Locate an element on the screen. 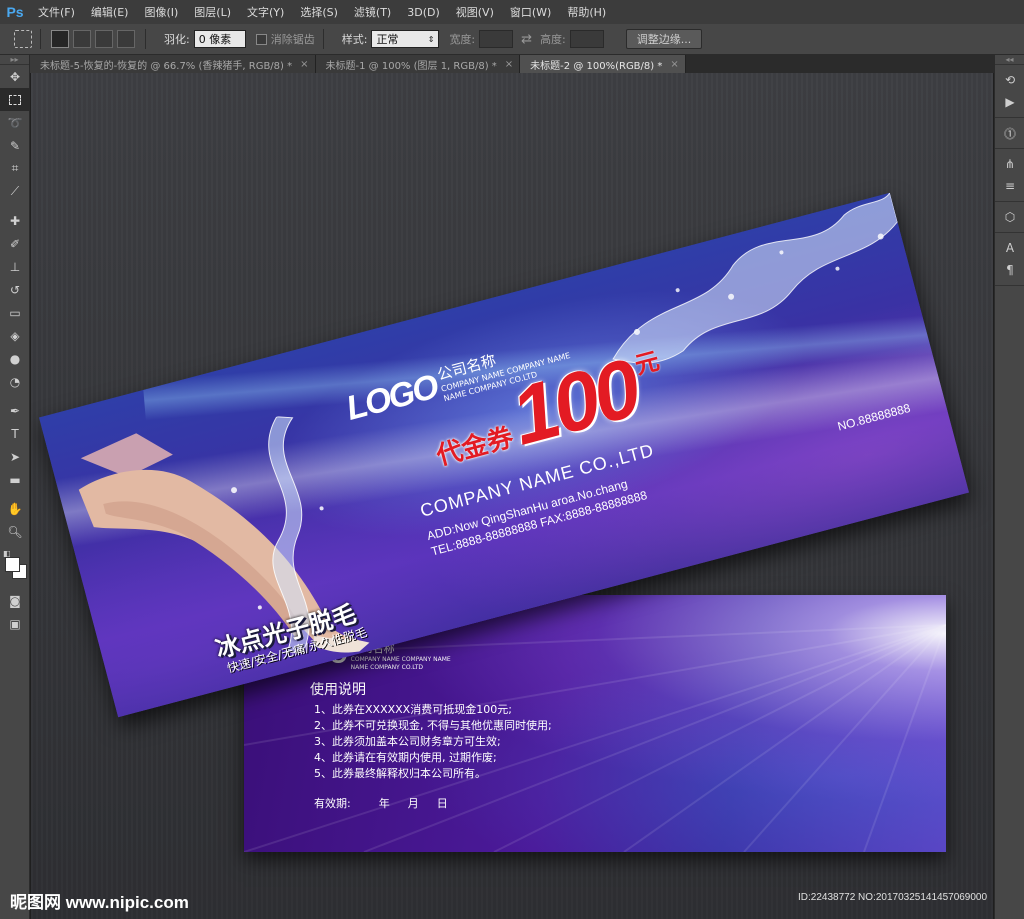 Image resolution: width=1024 pixels, height=919 pixels. paragraph-panel-icon: ¶ is located at coordinates (1009, 270).